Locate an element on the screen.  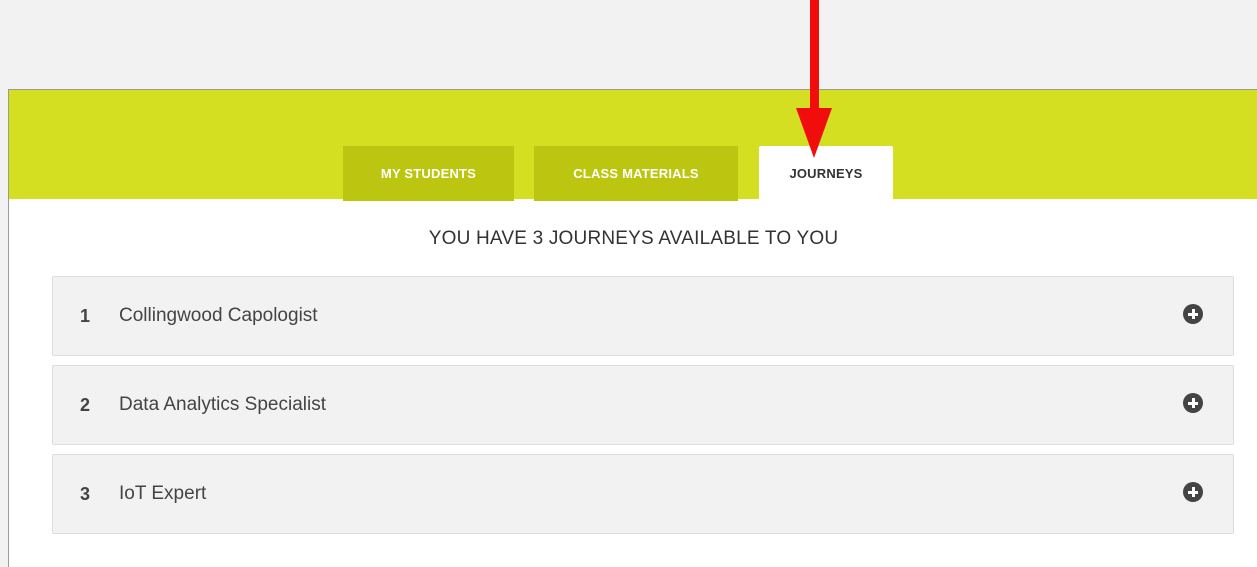
journey-number: 3 is located at coordinates (85, 493).